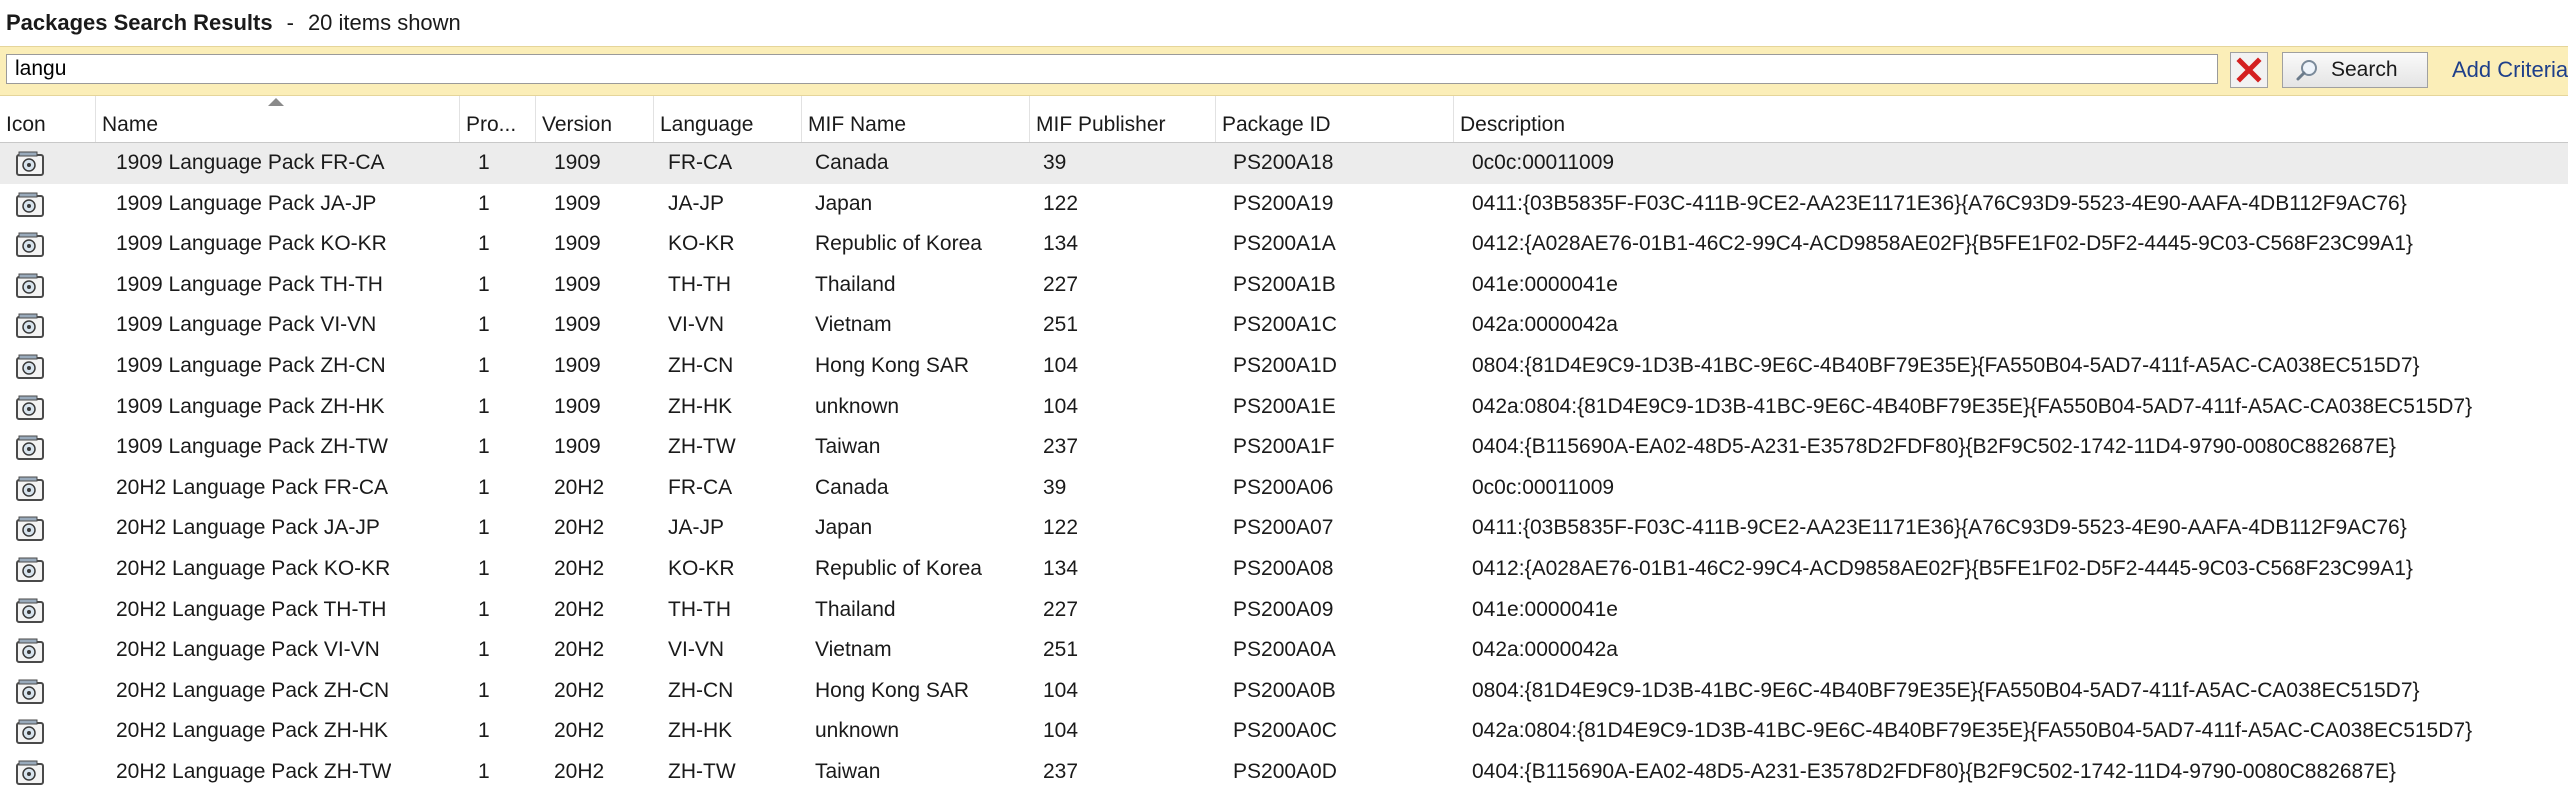 This screenshot has height=793, width=2568. What do you see at coordinates (702, 447) in the screenshot?
I see `language-cell: ZH-TW` at bounding box center [702, 447].